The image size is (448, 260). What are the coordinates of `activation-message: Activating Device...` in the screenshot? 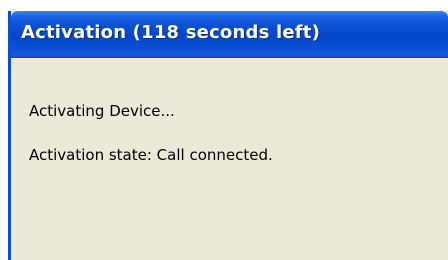 It's located at (102, 111).